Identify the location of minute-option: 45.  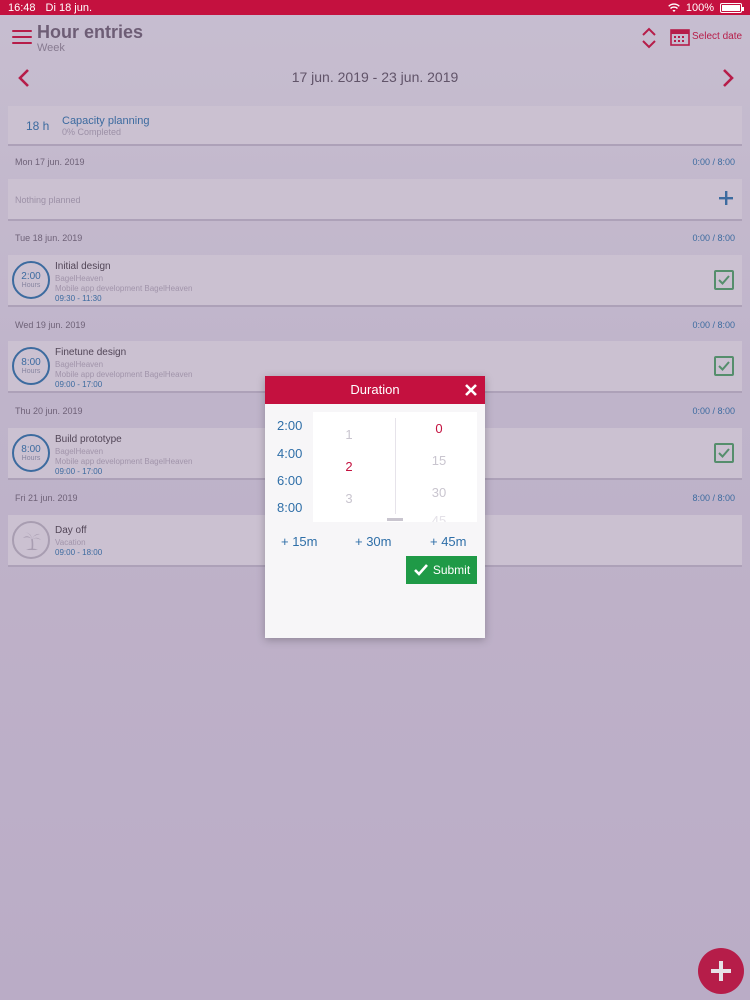
(439, 517).